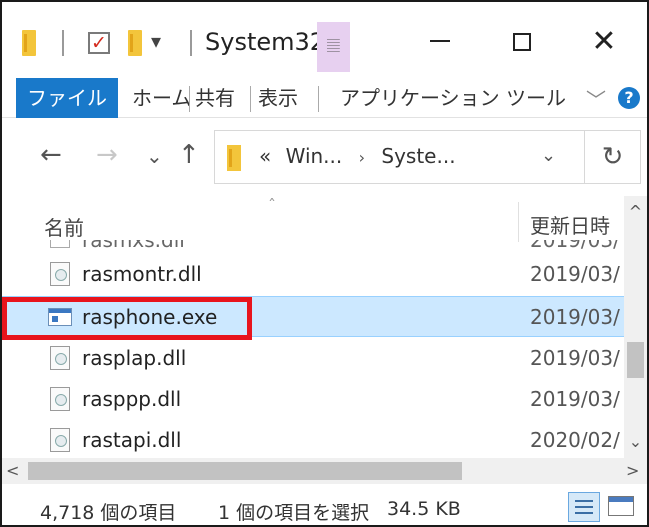  I want to click on item-count: 4,718 個の項目, so click(108, 513).